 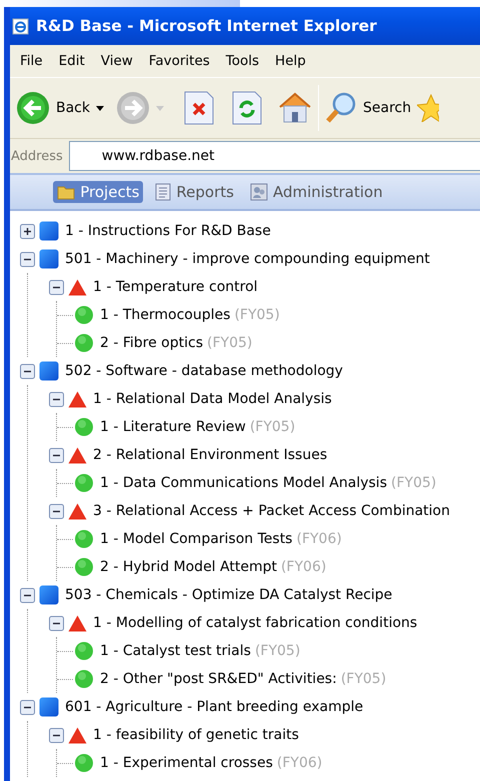 What do you see at coordinates (243, 679) in the screenshot?
I see `tree-item-label: 2 - Other "post SR&ED" Activities: (FY05)` at bounding box center [243, 679].